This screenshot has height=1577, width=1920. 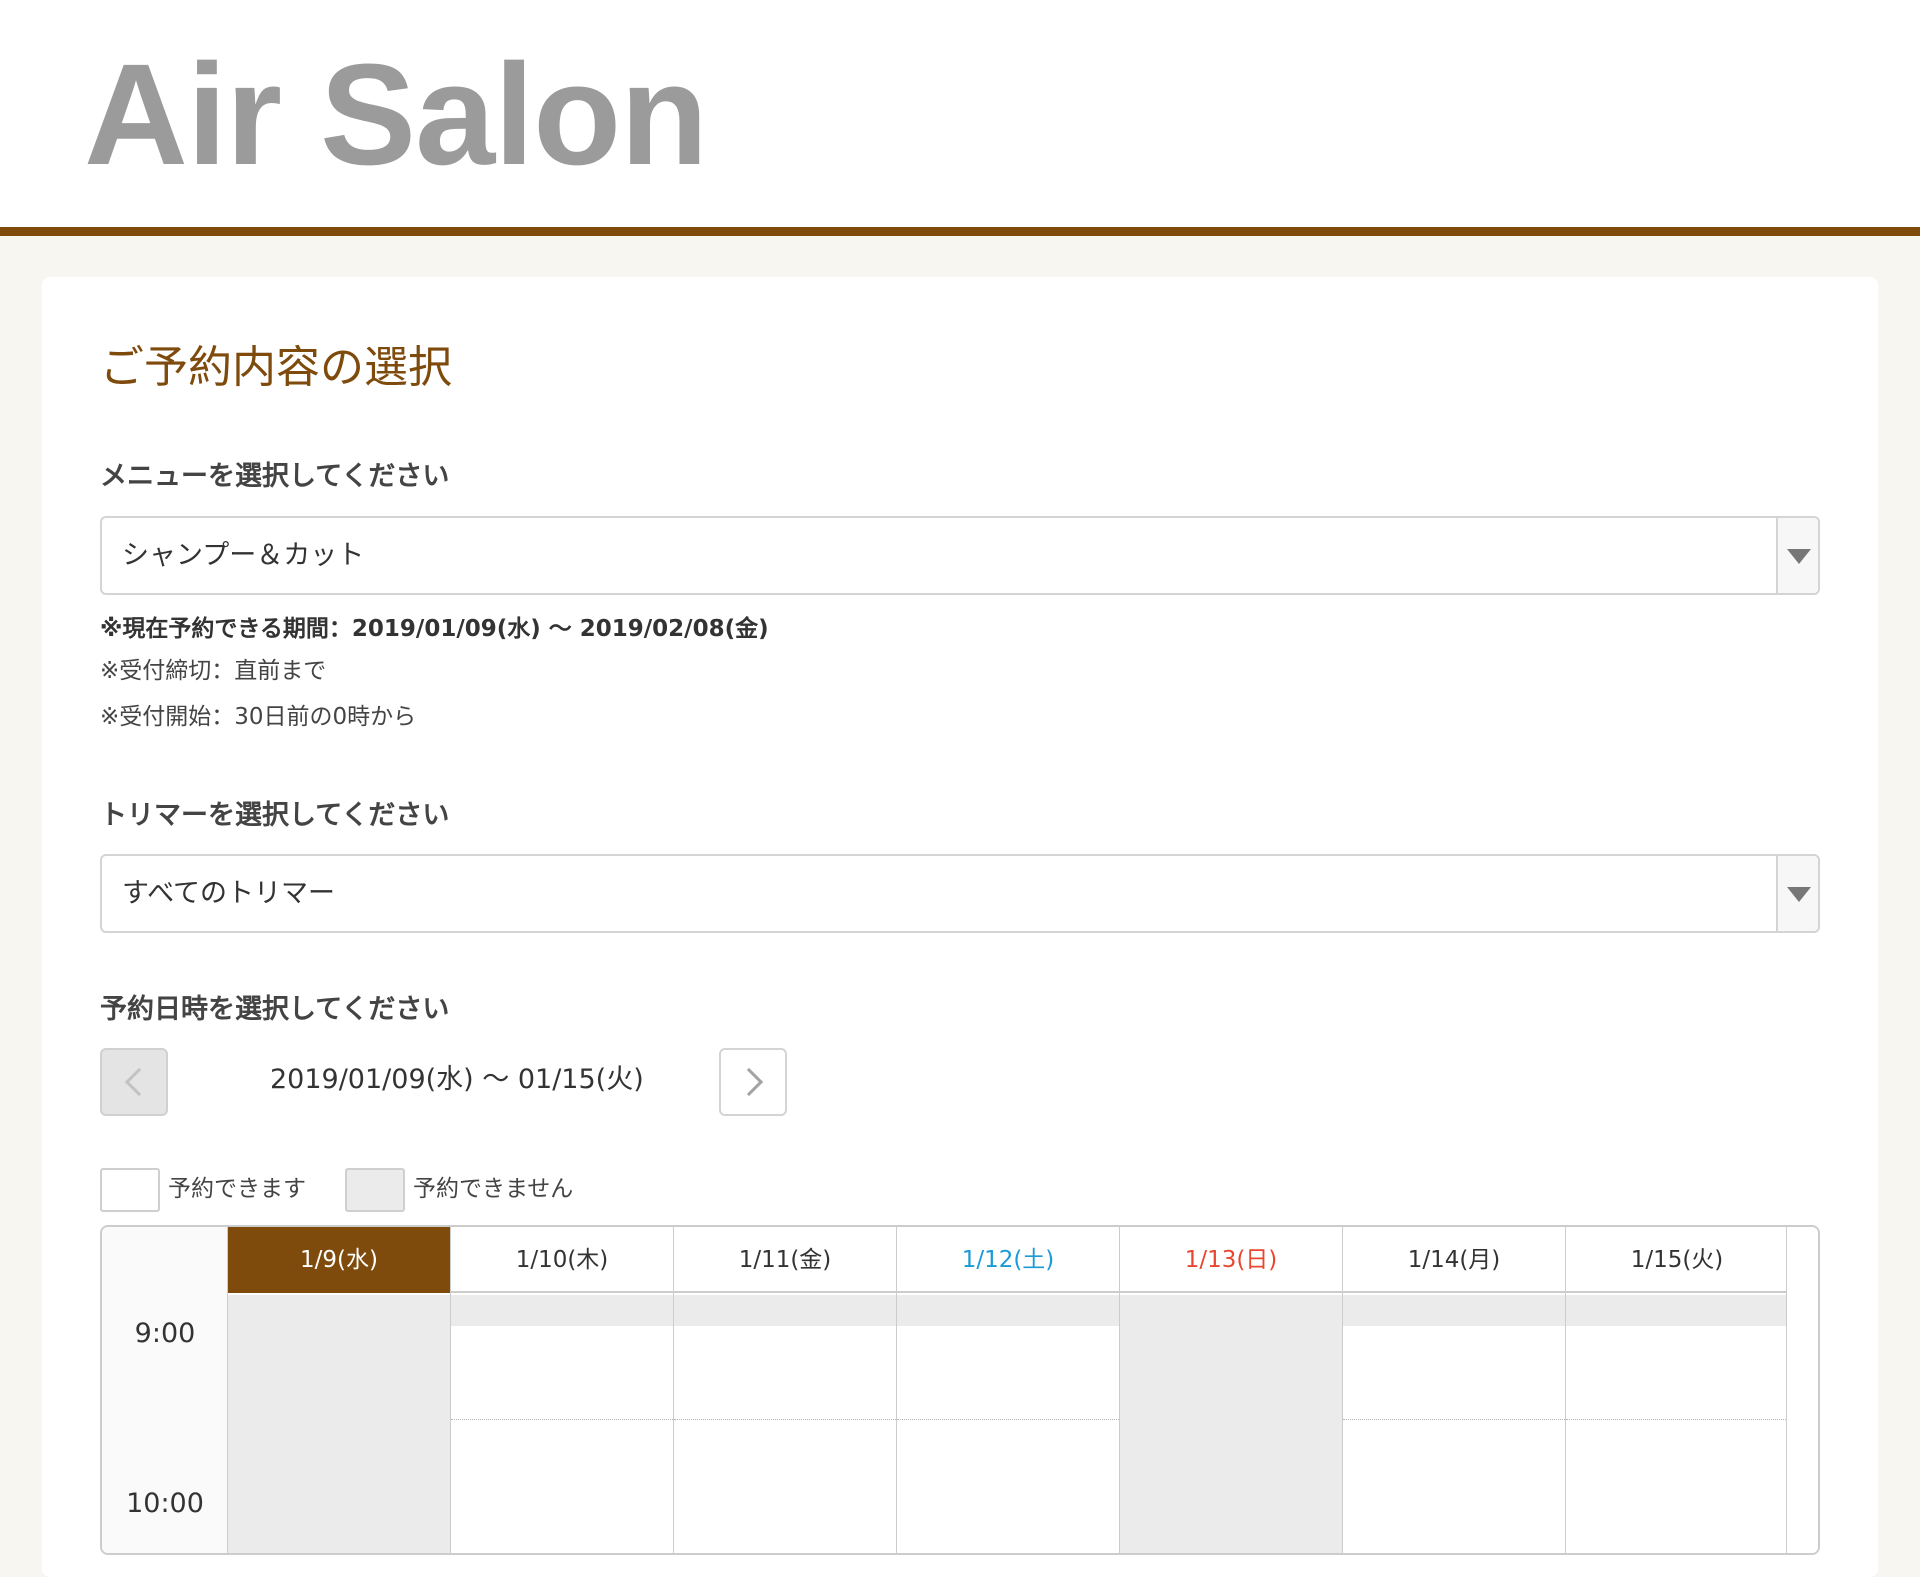 I want to click on menu-select: シャンプー＆カット, so click(x=960, y=555).